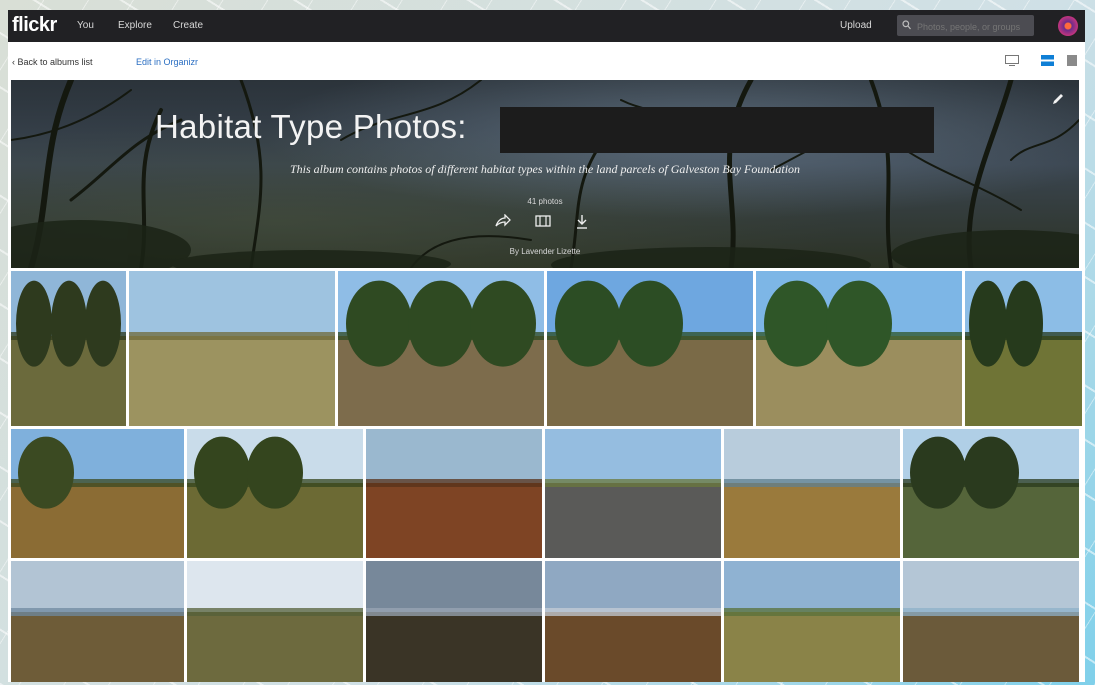 The width and height of the screenshot is (1095, 685). What do you see at coordinates (973, 26) in the screenshot?
I see `search-input` at bounding box center [973, 26].